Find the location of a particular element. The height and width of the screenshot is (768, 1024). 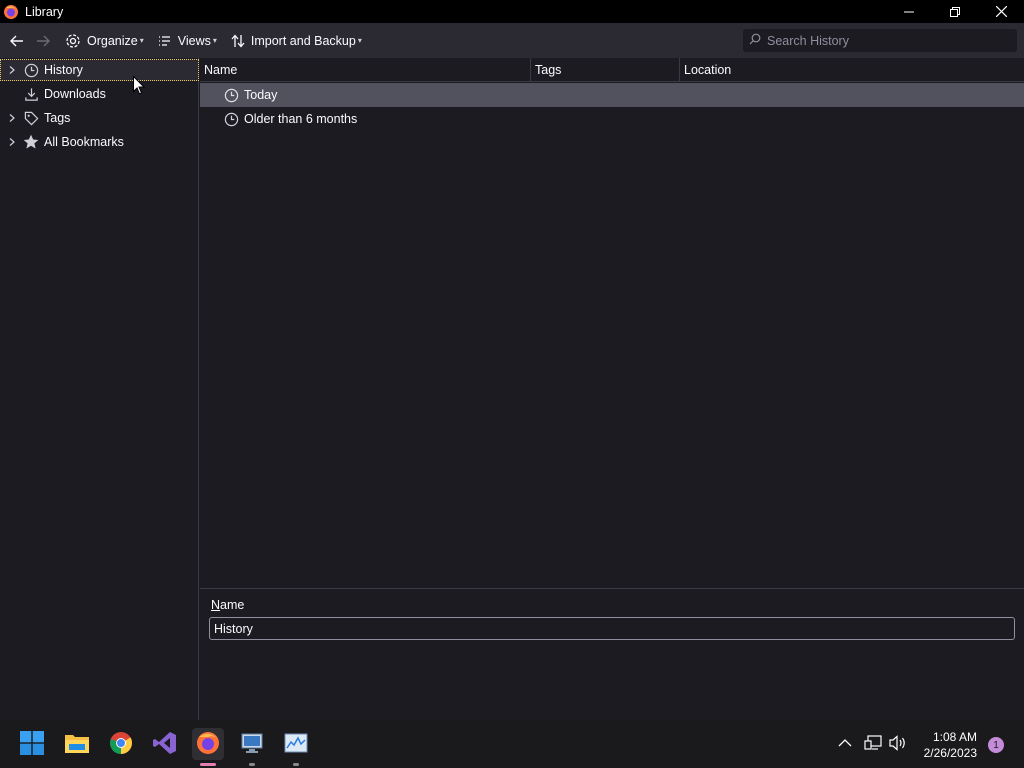

row-name: Today is located at coordinates (261, 95).